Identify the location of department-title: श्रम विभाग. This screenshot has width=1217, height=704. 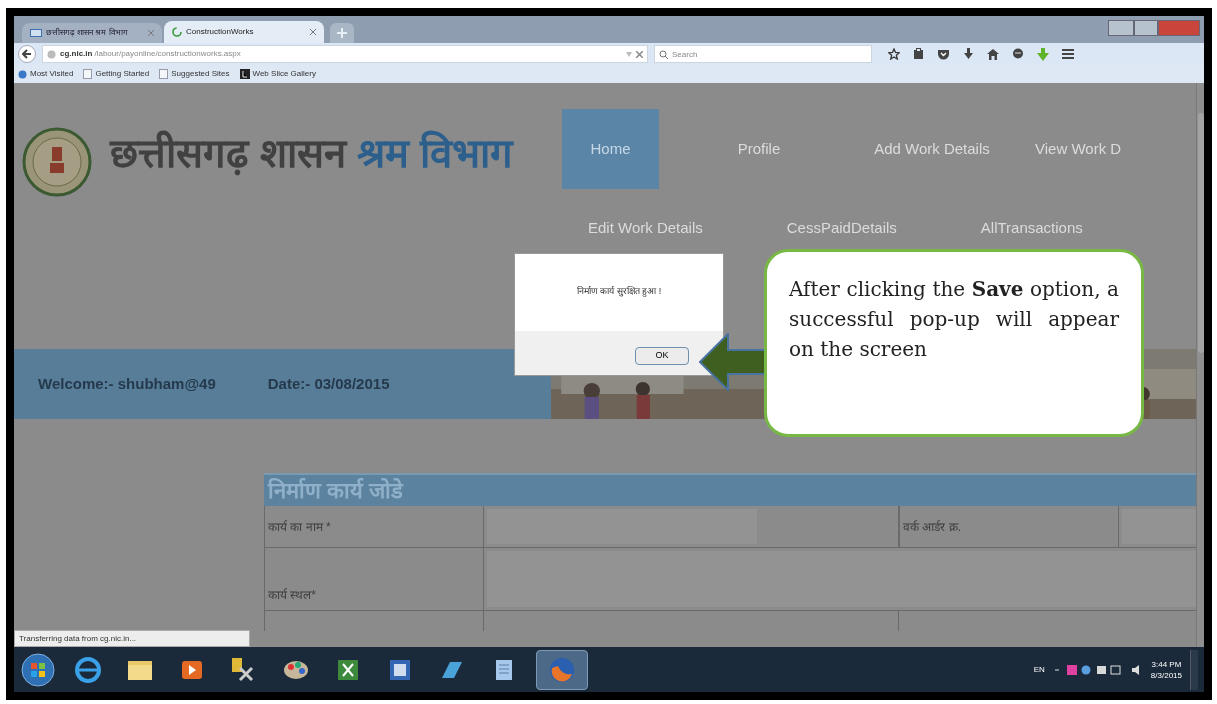
(435, 153).